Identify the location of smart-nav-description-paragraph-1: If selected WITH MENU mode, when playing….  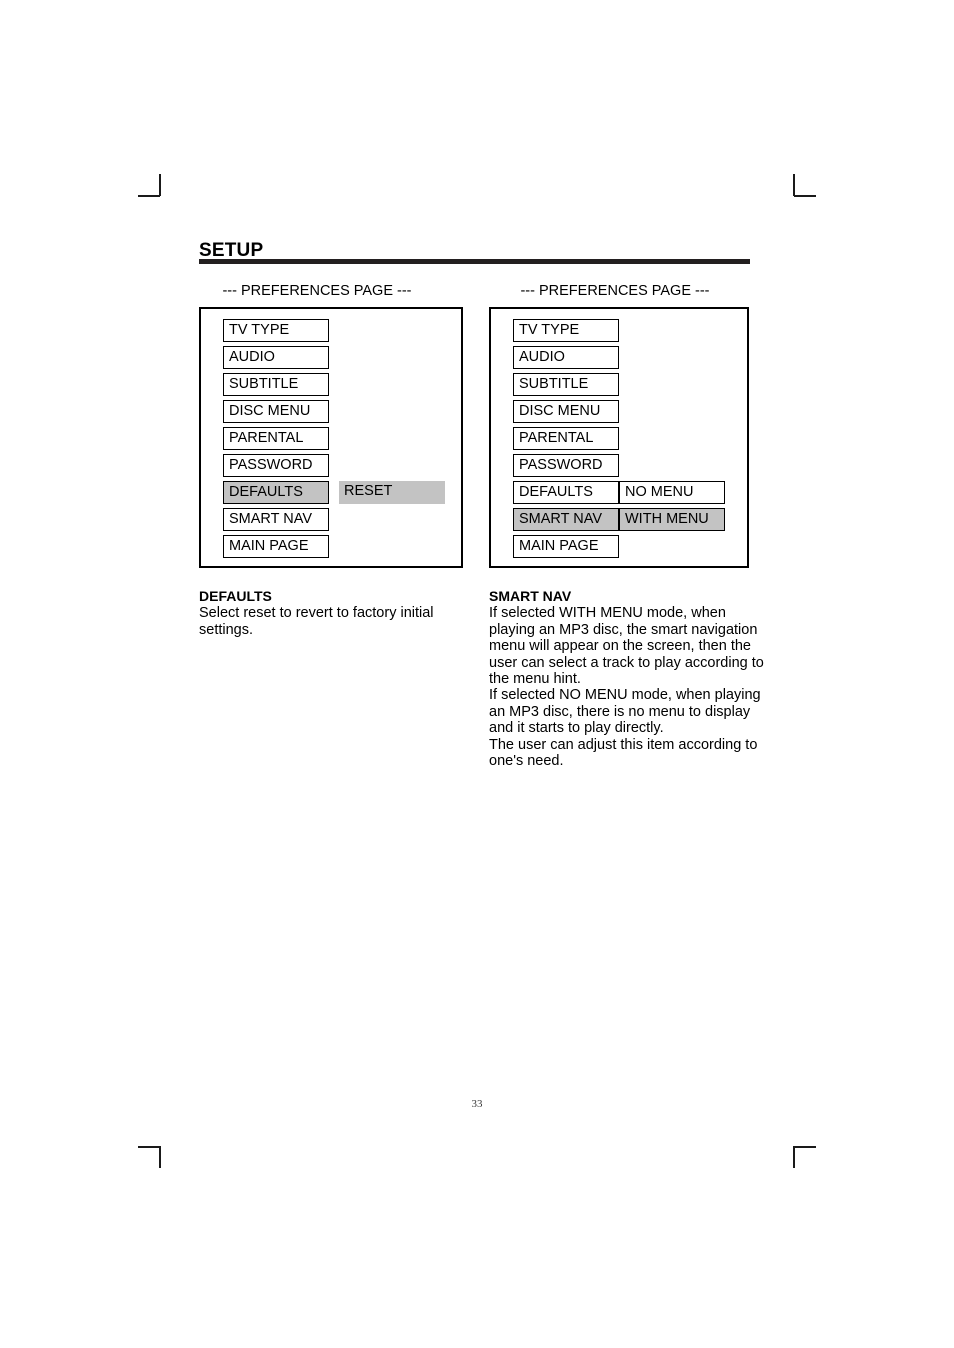
(626, 646).